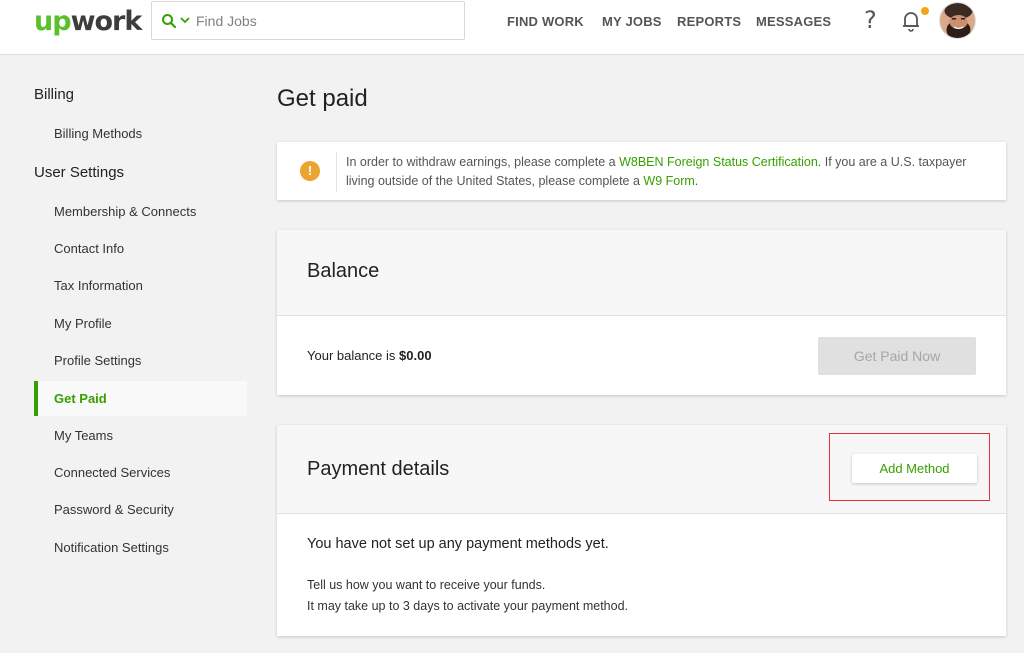 The image size is (1024, 653). Describe the element at coordinates (140, 398) in the screenshot. I see `sidebar-item-get-paid: Get Paid` at that location.